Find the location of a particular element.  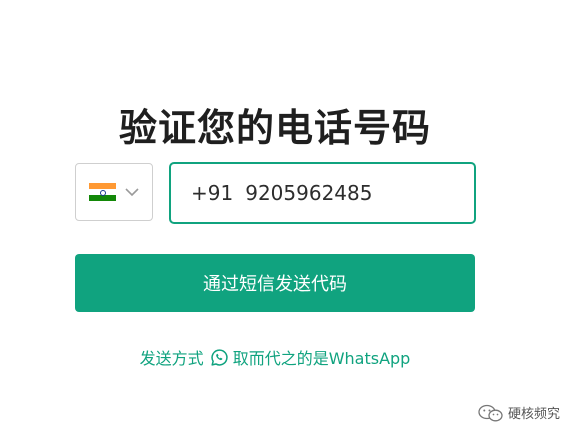

send-sms-code-label: 通过短信发送代码 is located at coordinates (275, 284).